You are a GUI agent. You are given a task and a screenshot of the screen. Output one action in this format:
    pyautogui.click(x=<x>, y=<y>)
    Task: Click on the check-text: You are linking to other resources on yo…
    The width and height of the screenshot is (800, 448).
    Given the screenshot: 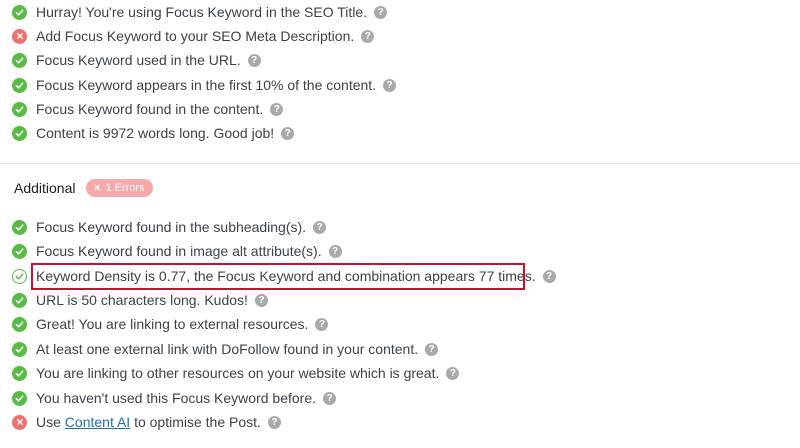 What is the action you would take?
    pyautogui.click(x=248, y=373)
    